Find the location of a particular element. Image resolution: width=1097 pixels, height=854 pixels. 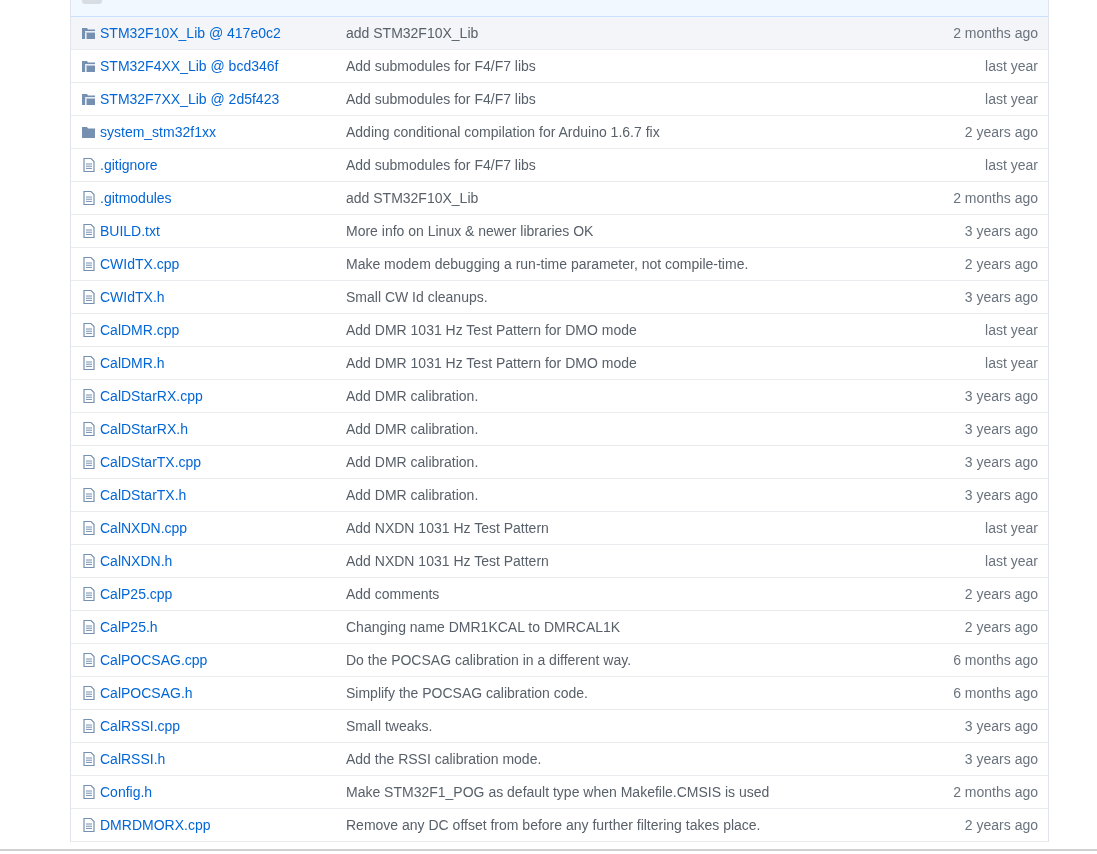

commit-message-link: Small CW Id cleanups. is located at coordinates (417, 297).